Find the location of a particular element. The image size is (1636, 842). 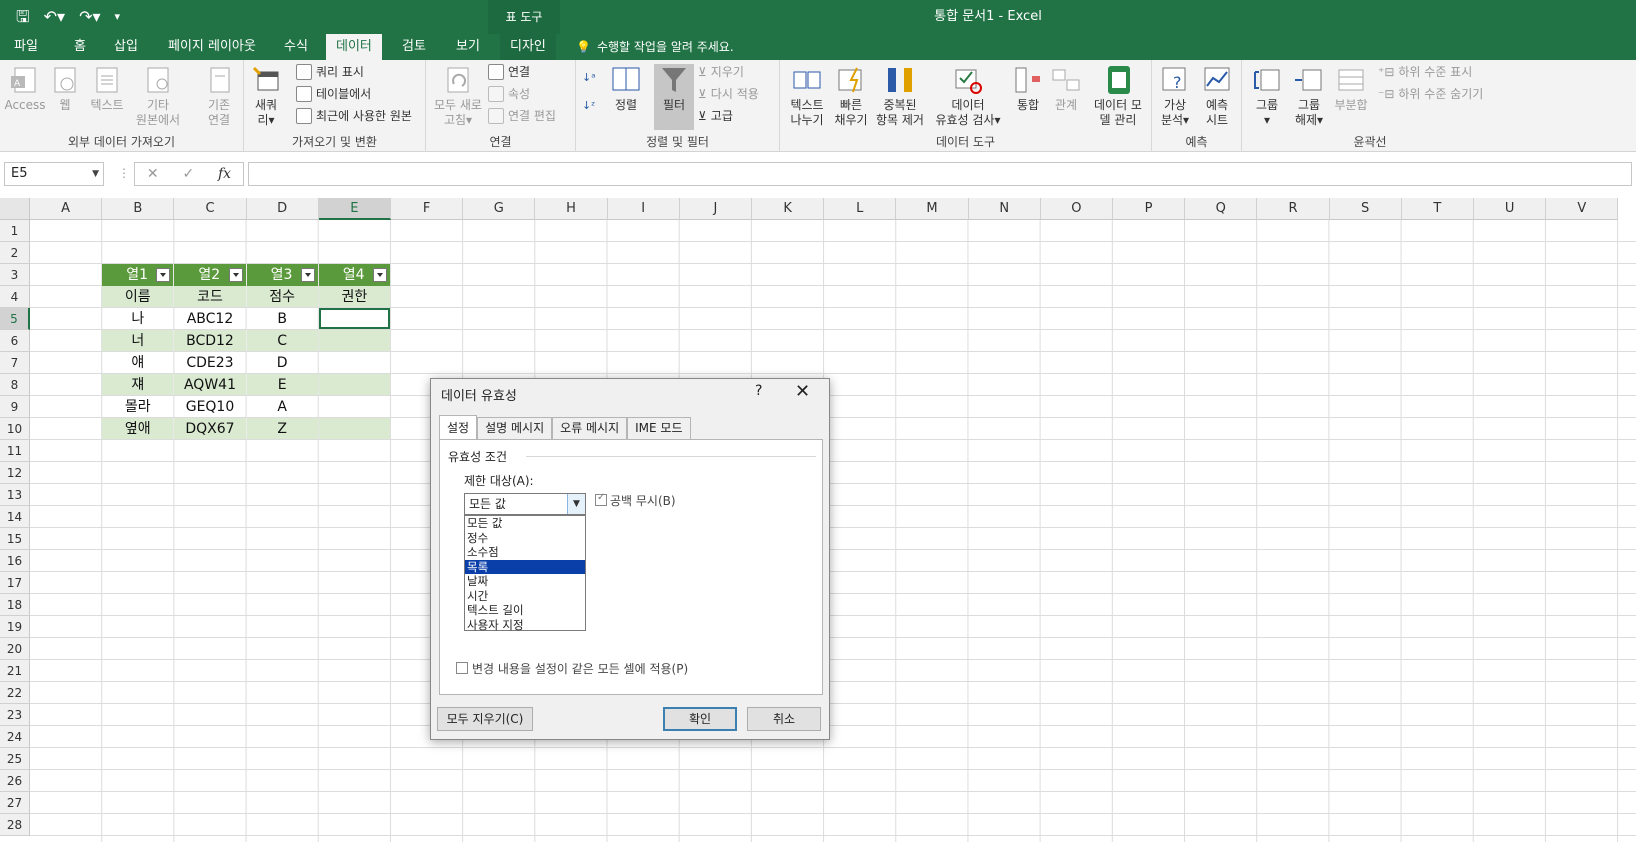

tab-data: 데이터 is located at coordinates (354, 47).